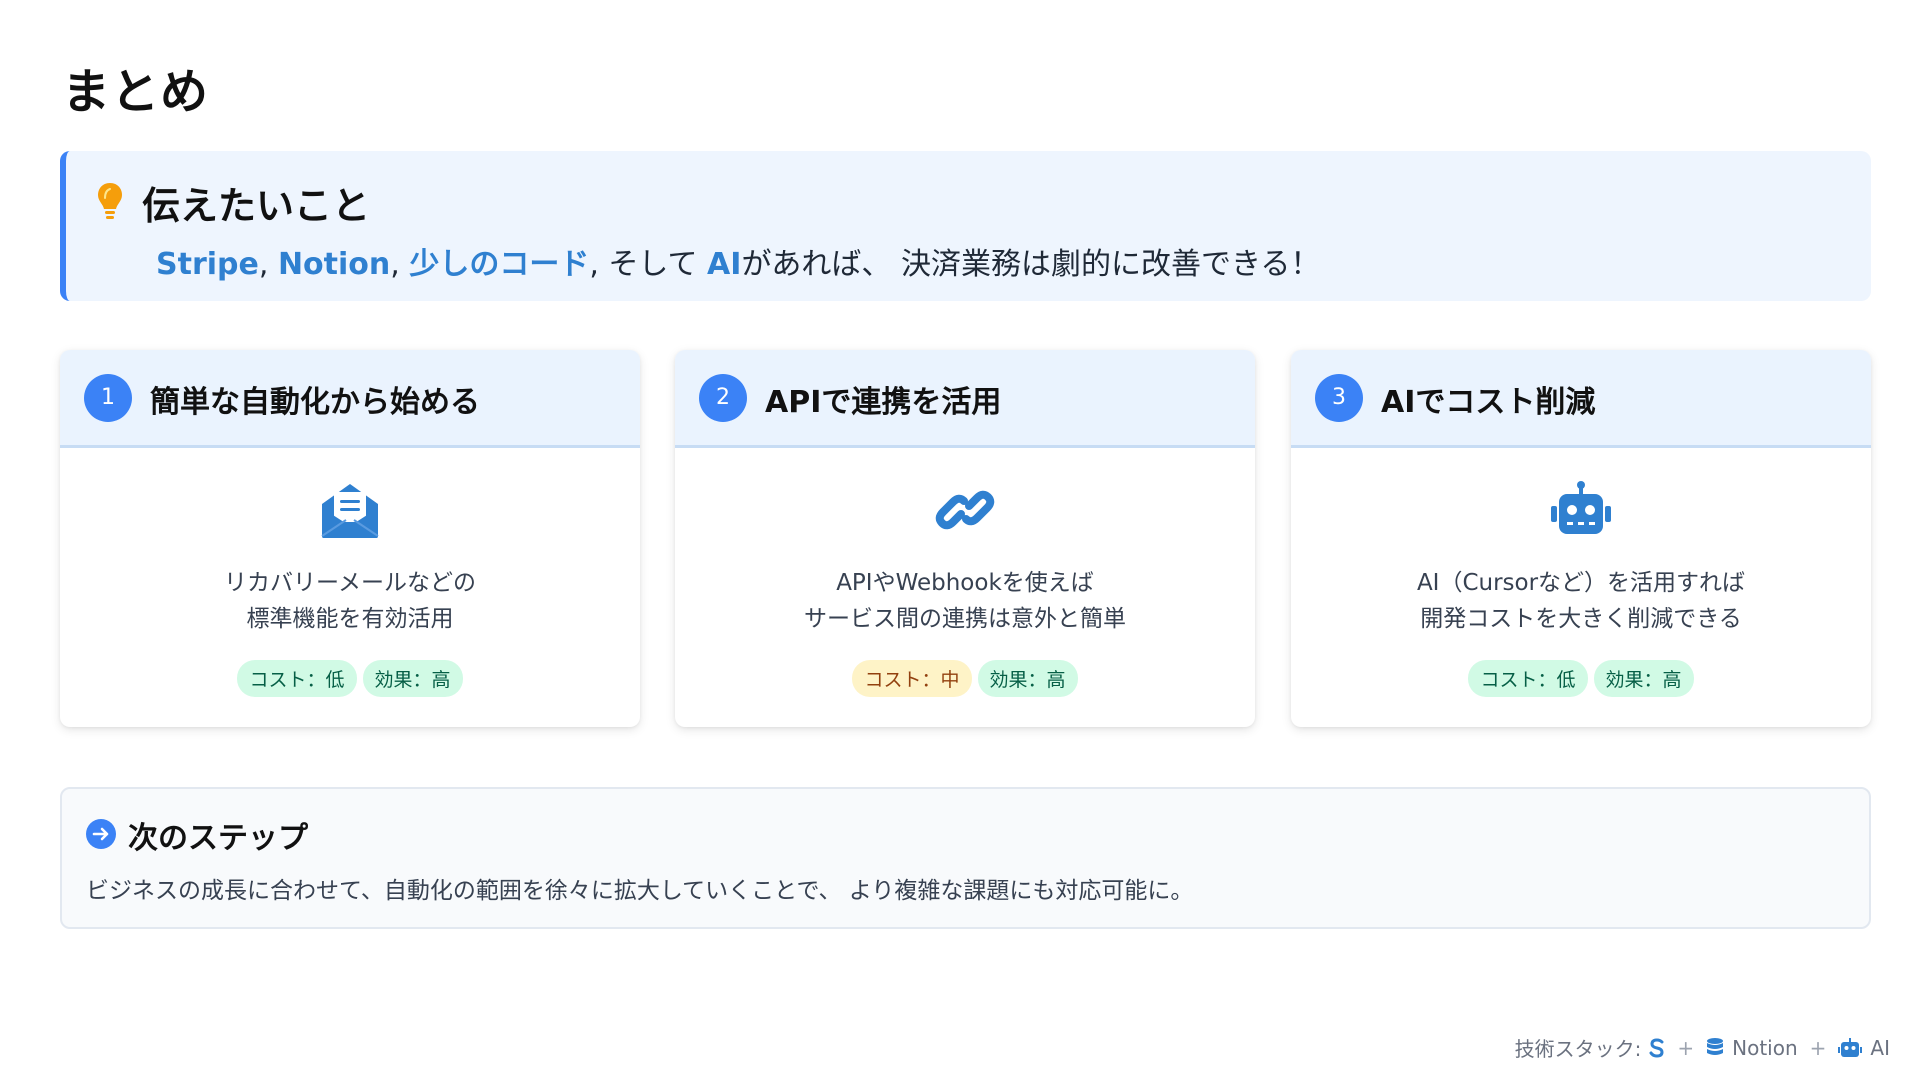 The height and width of the screenshot is (1080, 1920). I want to click on step-number-badge: 2, so click(723, 398).